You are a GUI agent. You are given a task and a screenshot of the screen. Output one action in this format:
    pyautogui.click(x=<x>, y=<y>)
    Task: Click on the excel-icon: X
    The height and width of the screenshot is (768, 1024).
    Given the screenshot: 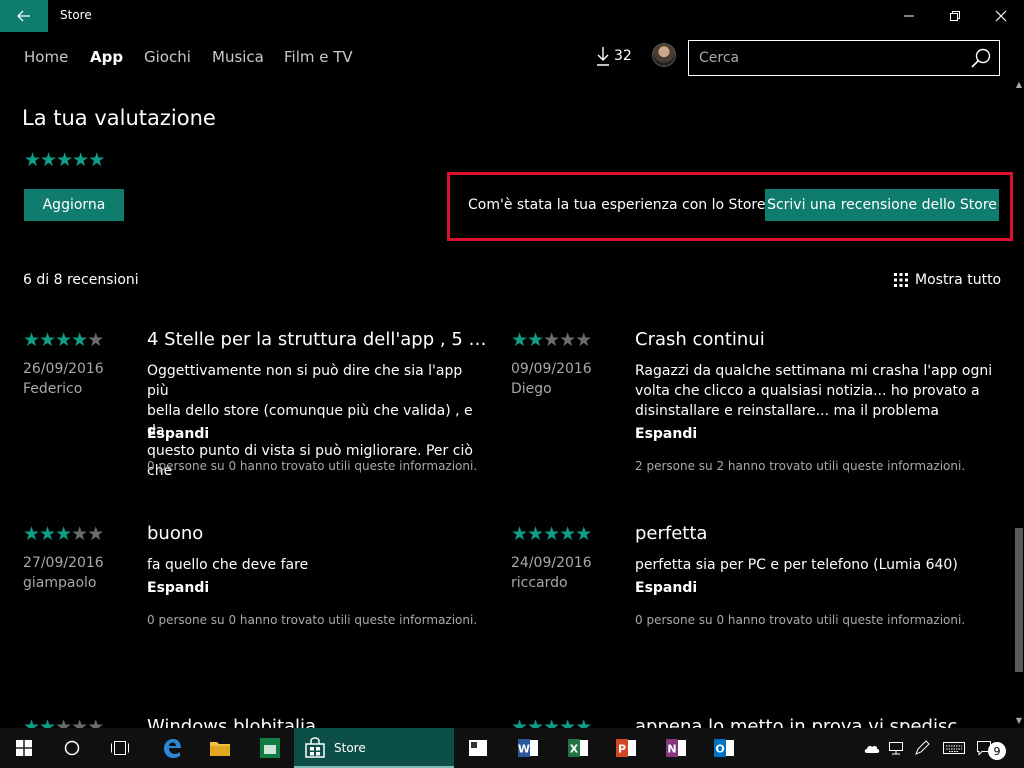 What is the action you would take?
    pyautogui.click(x=578, y=748)
    